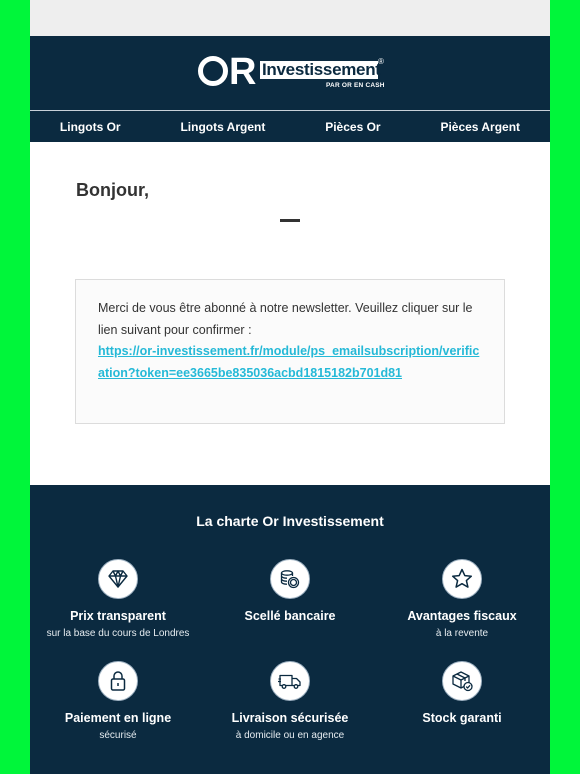 Image resolution: width=580 pixels, height=774 pixels. I want to click on feature-subtitle: à la revente, so click(462, 633).